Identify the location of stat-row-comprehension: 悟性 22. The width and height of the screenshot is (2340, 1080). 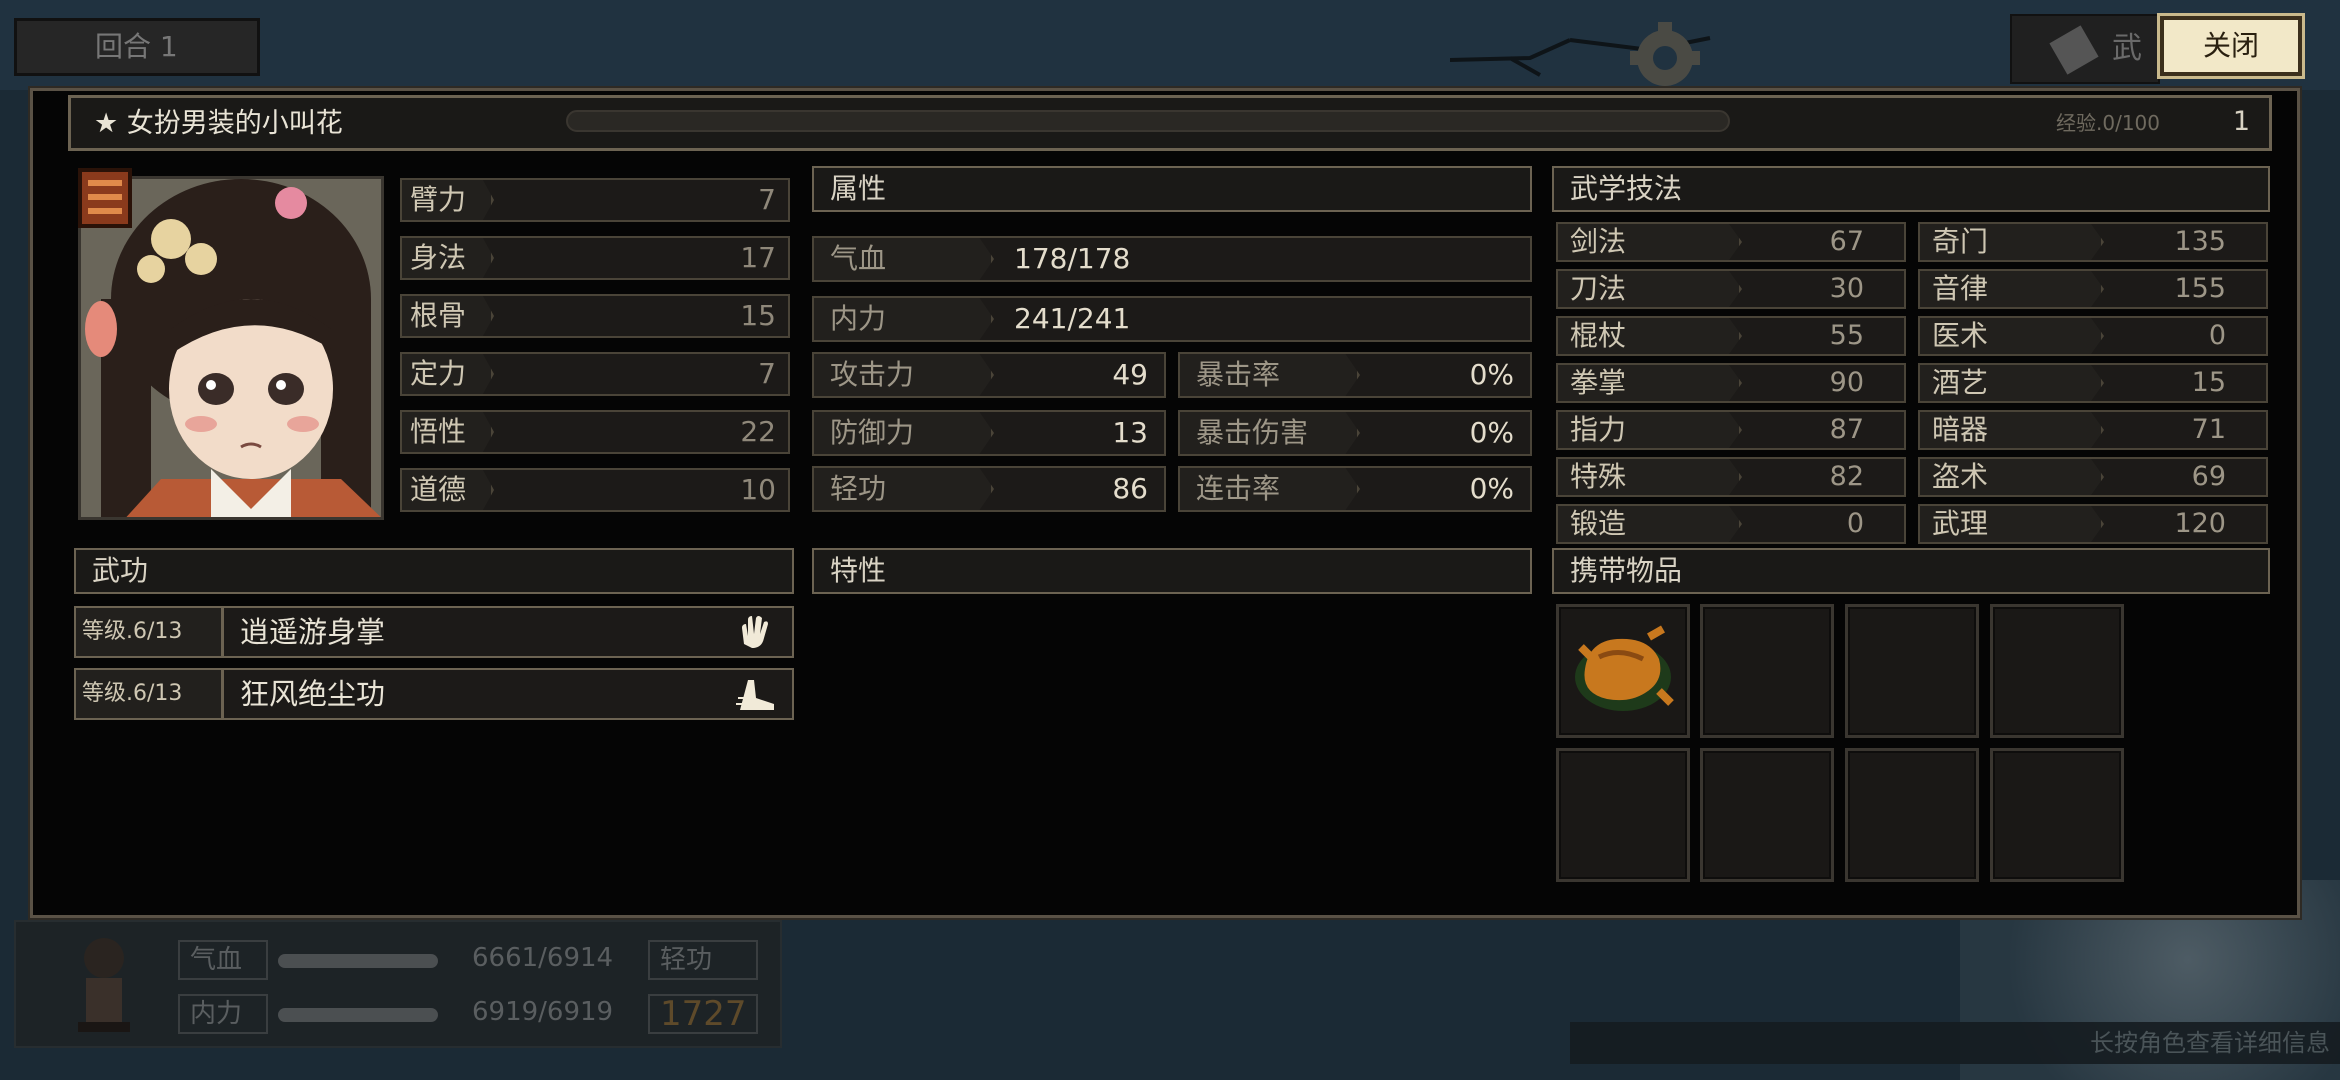
(595, 432).